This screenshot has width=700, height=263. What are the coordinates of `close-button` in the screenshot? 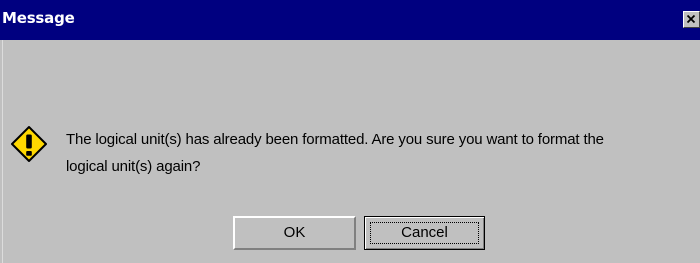 It's located at (691, 19).